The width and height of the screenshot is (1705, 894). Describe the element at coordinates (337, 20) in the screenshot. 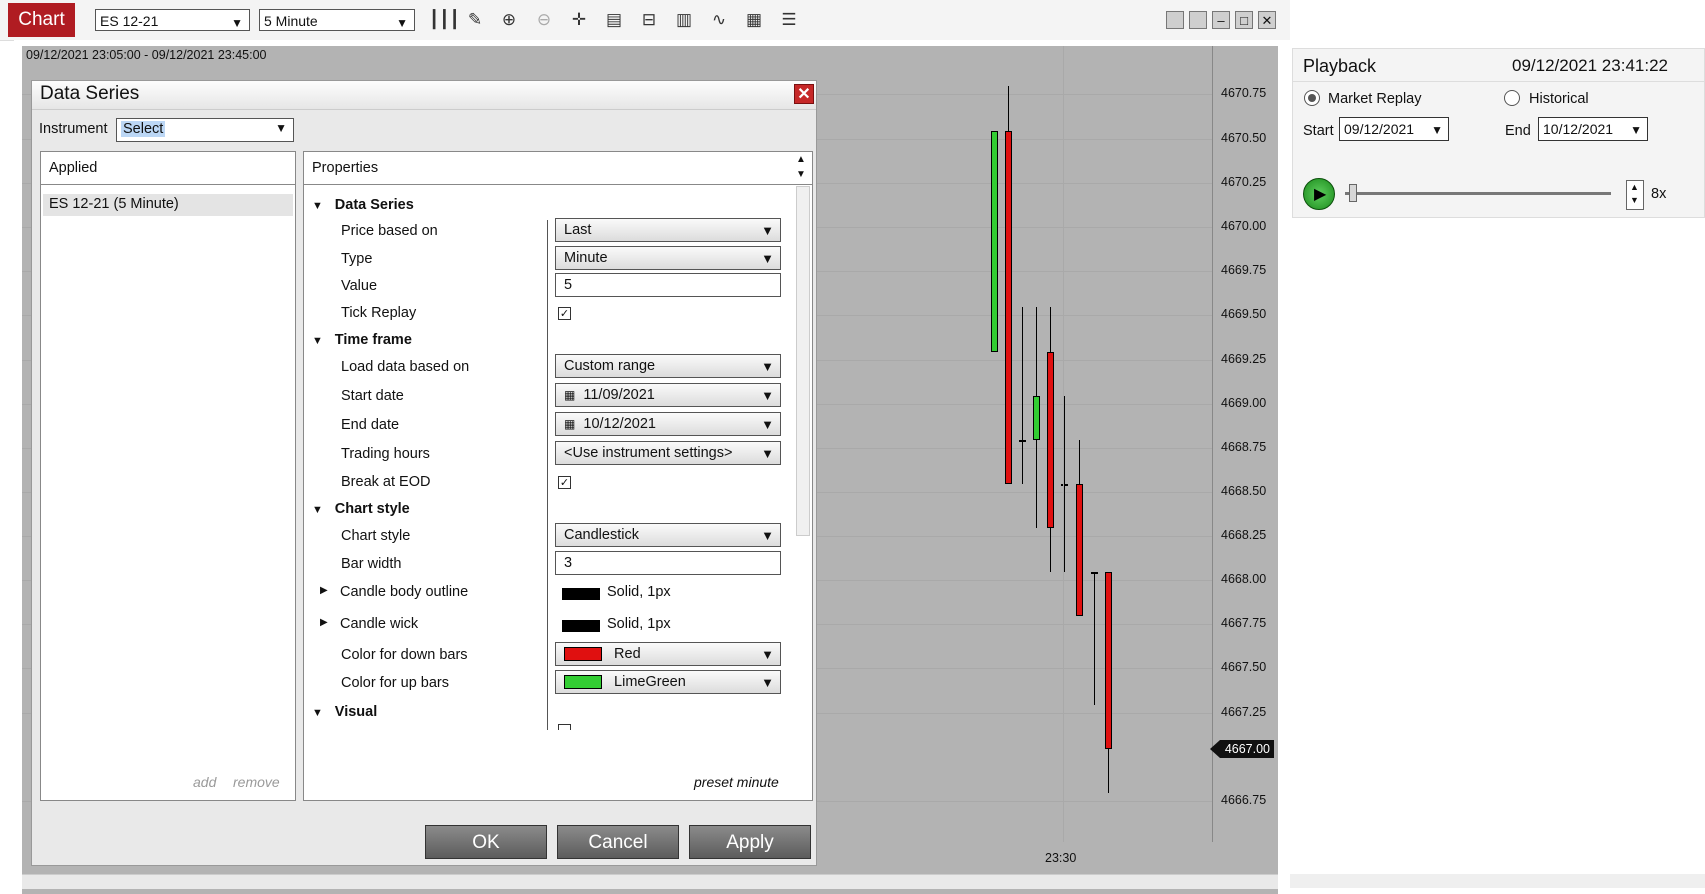

I see `interval-selector: 5 Minute ▼` at that location.